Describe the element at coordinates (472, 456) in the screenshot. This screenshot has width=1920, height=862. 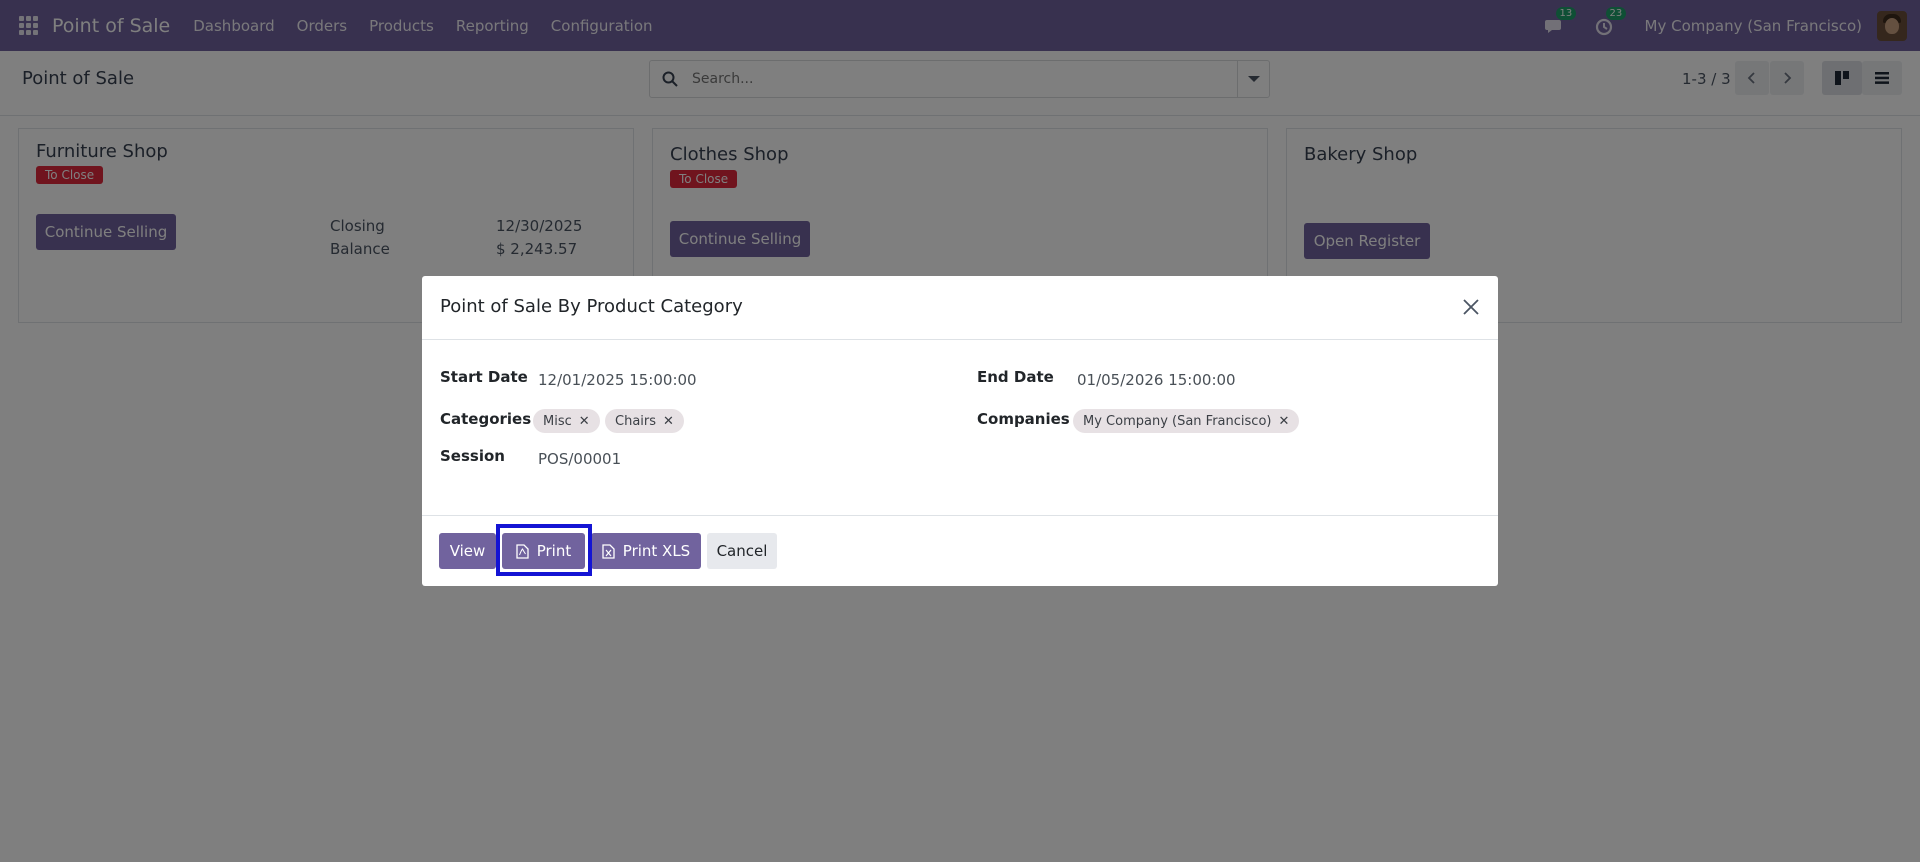
I see `session-label: Session` at that location.